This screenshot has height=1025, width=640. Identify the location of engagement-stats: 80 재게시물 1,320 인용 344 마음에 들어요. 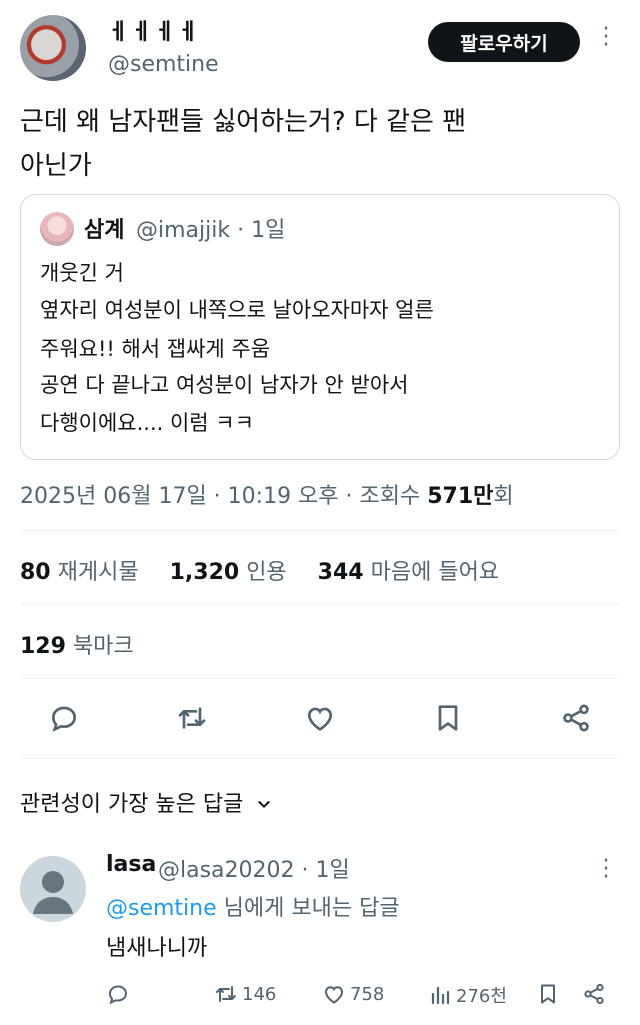
(259, 570).